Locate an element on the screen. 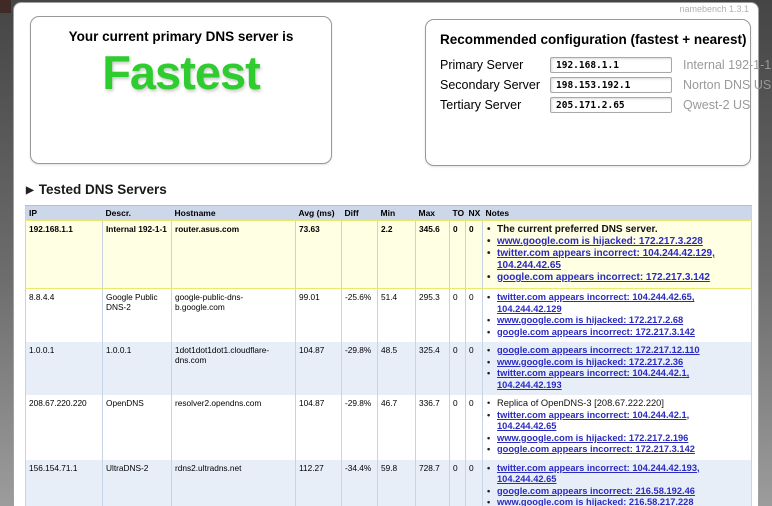 The image size is (772, 506). secondary-server-ip-input is located at coordinates (611, 85).